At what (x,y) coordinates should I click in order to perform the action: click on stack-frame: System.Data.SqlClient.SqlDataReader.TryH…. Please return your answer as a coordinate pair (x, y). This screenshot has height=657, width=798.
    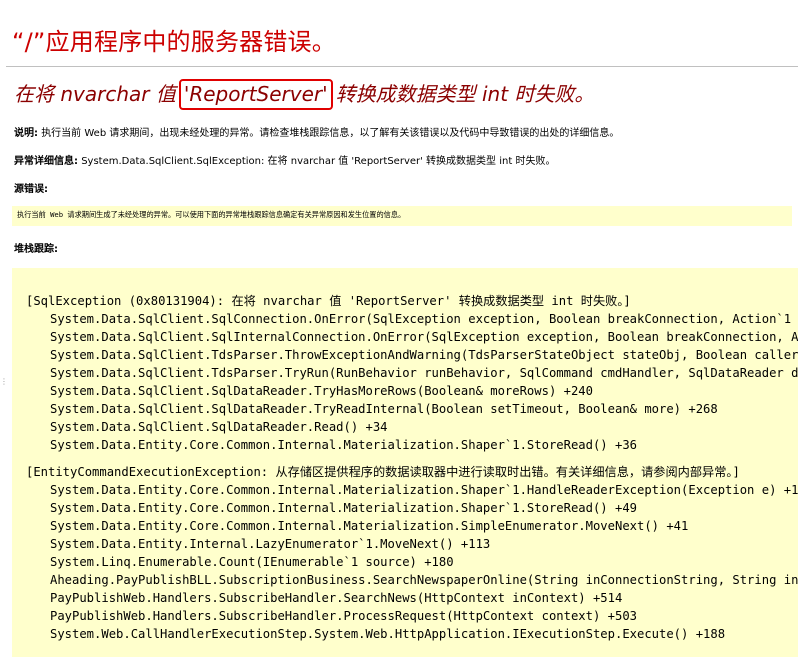
    Looking at the image, I should click on (321, 391).